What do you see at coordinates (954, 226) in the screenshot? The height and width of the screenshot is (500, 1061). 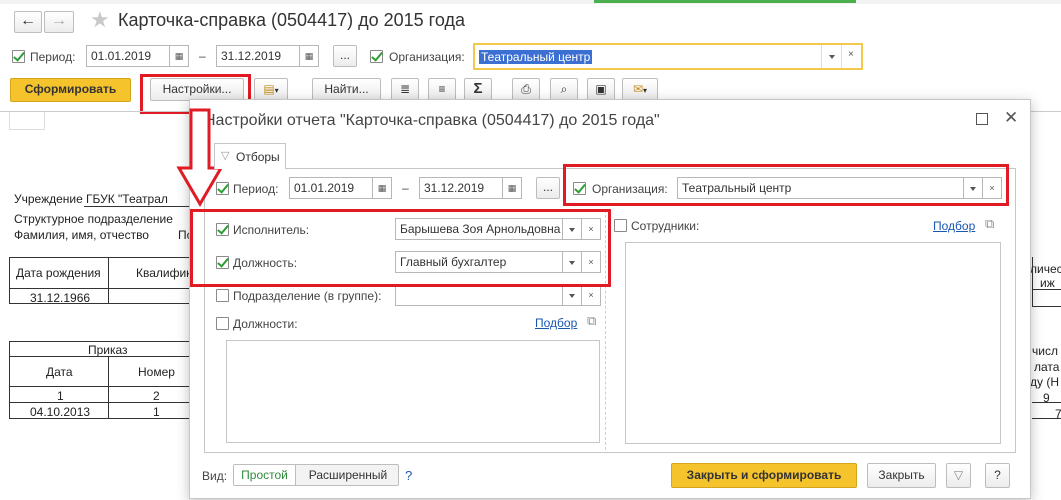 I see `employees-pick-link: Подбор` at bounding box center [954, 226].